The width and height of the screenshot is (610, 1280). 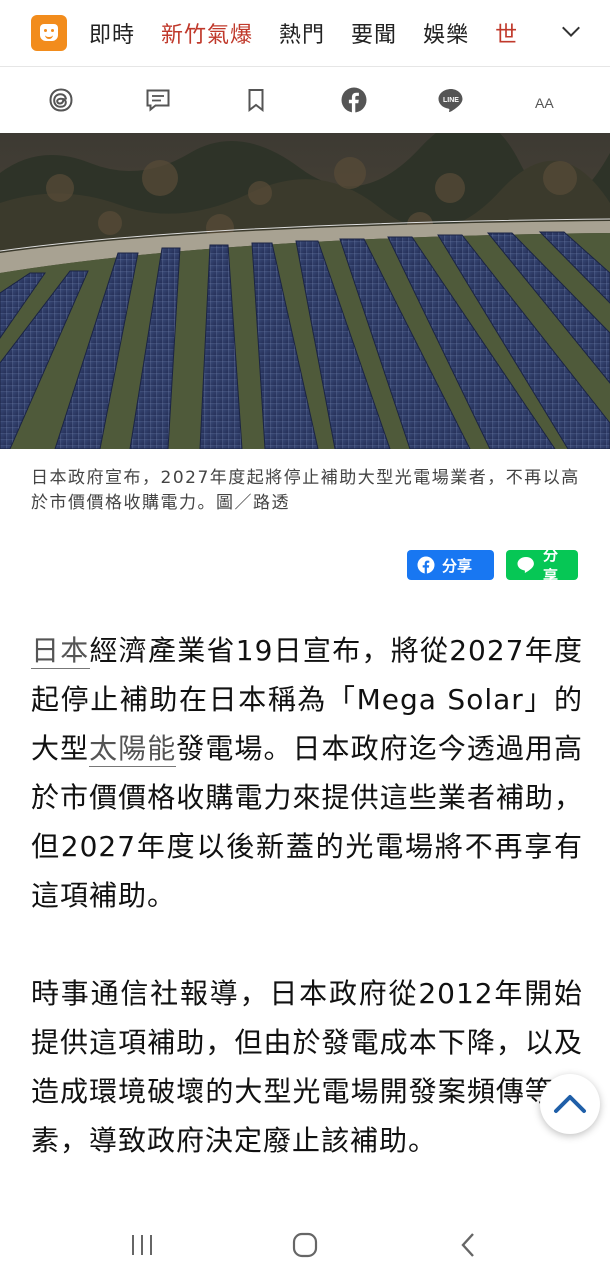 I want to click on chevron-down-icon, so click(x=571, y=31).